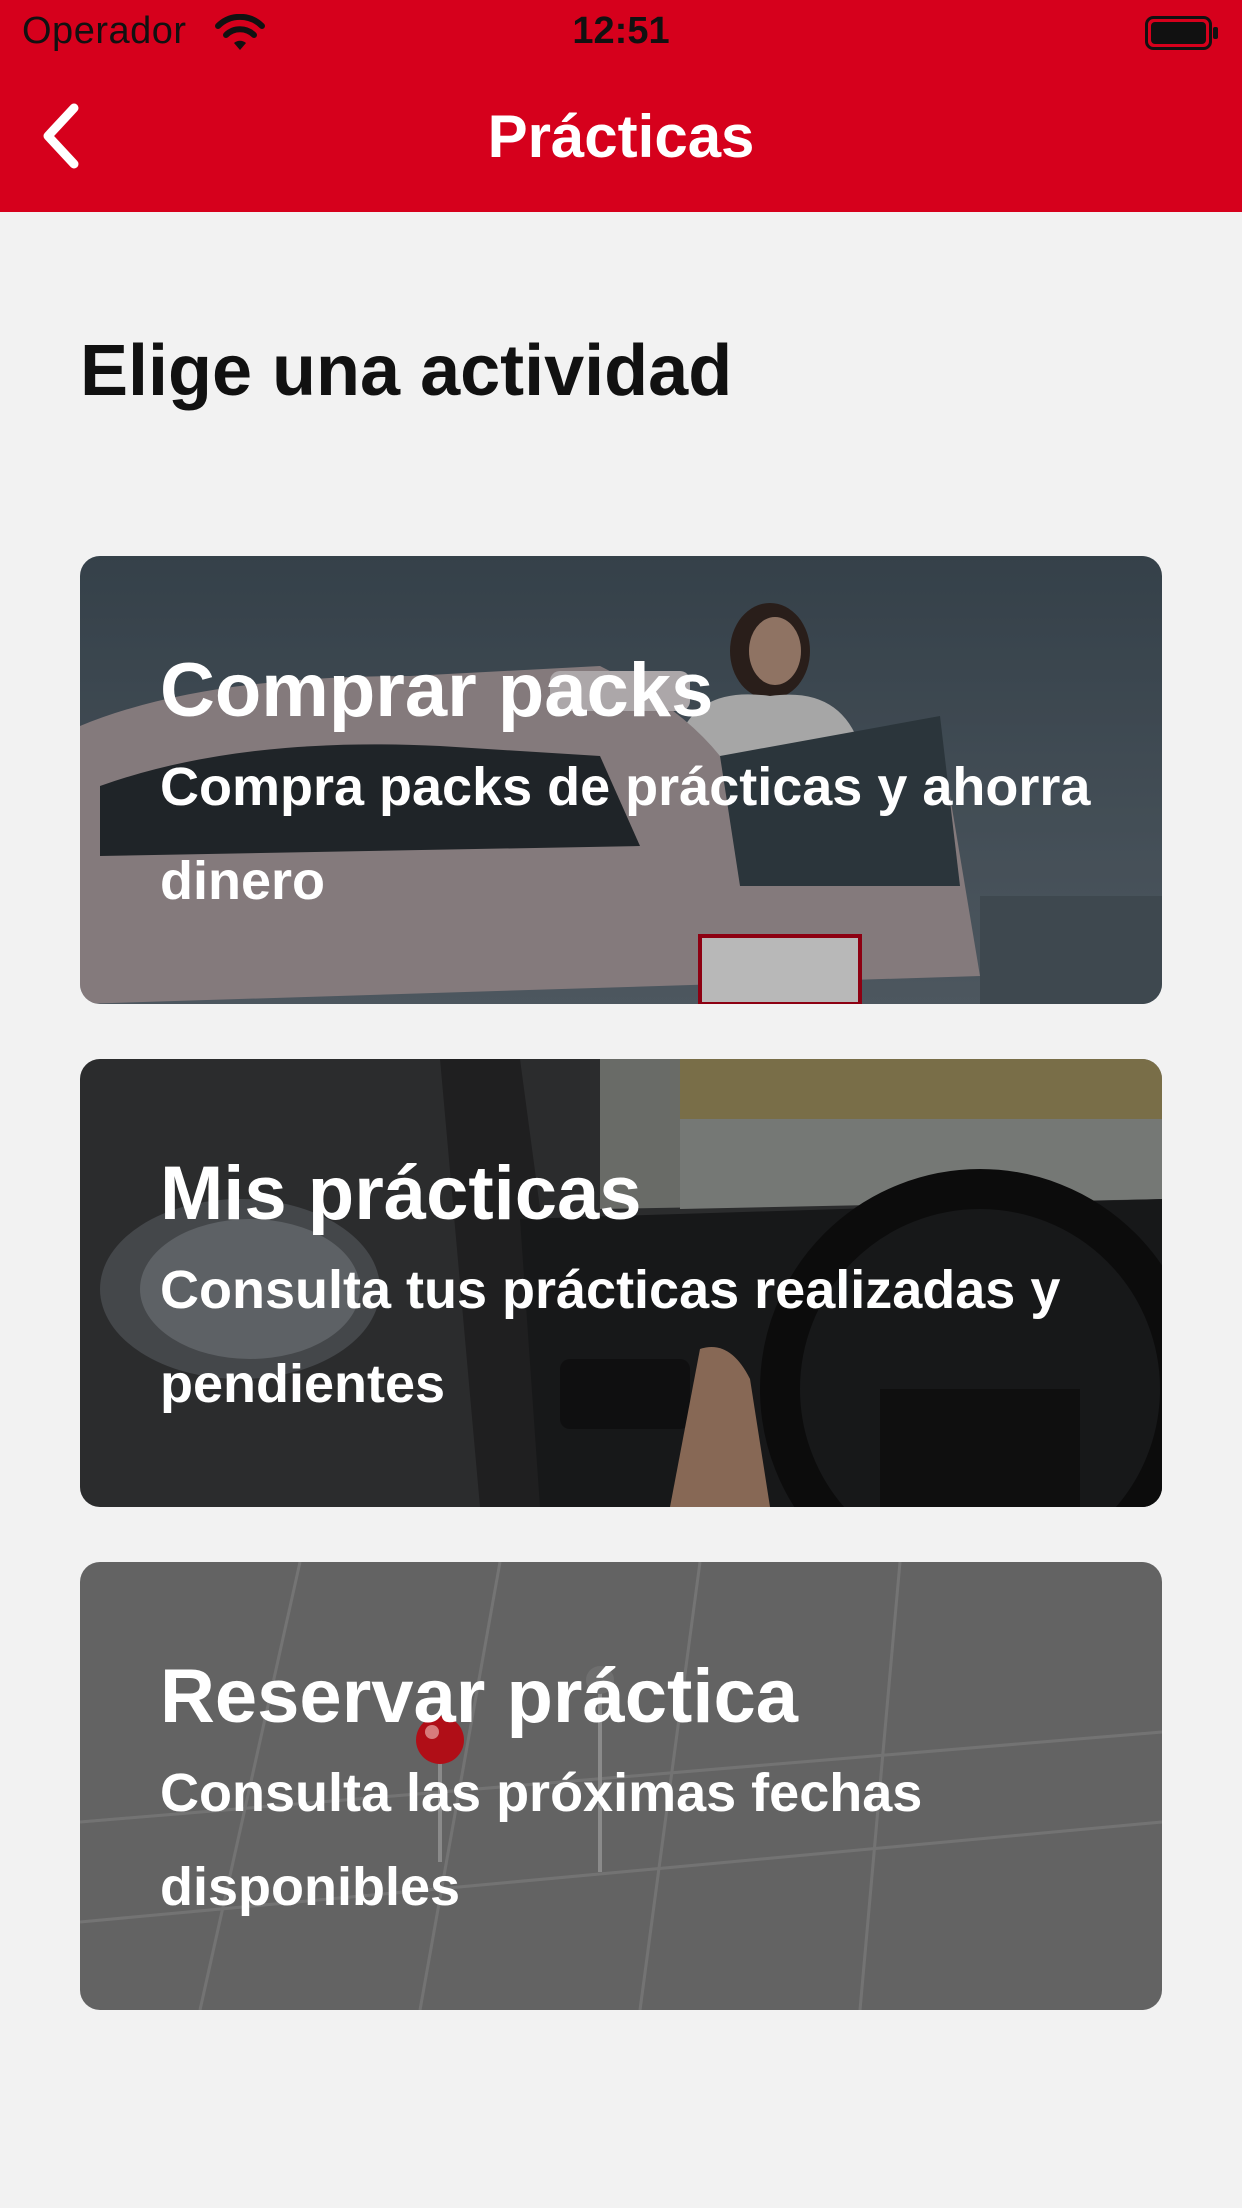  Describe the element at coordinates (621, 136) in the screenshot. I see `page-title: Prácticas` at that location.